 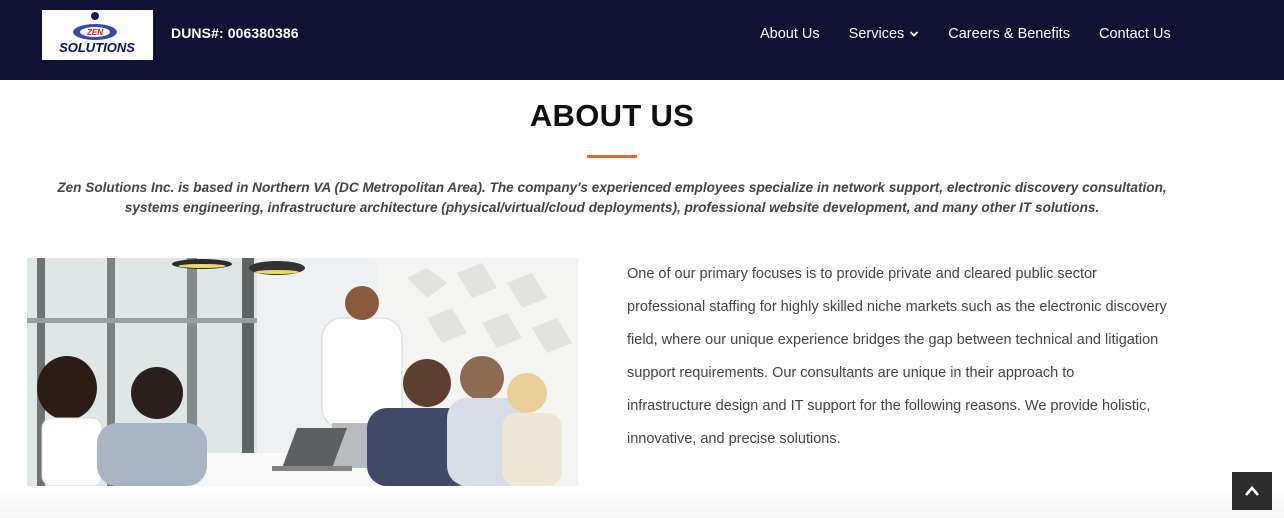 I want to click on nav-contact-us: Contact Us, so click(x=1135, y=34).